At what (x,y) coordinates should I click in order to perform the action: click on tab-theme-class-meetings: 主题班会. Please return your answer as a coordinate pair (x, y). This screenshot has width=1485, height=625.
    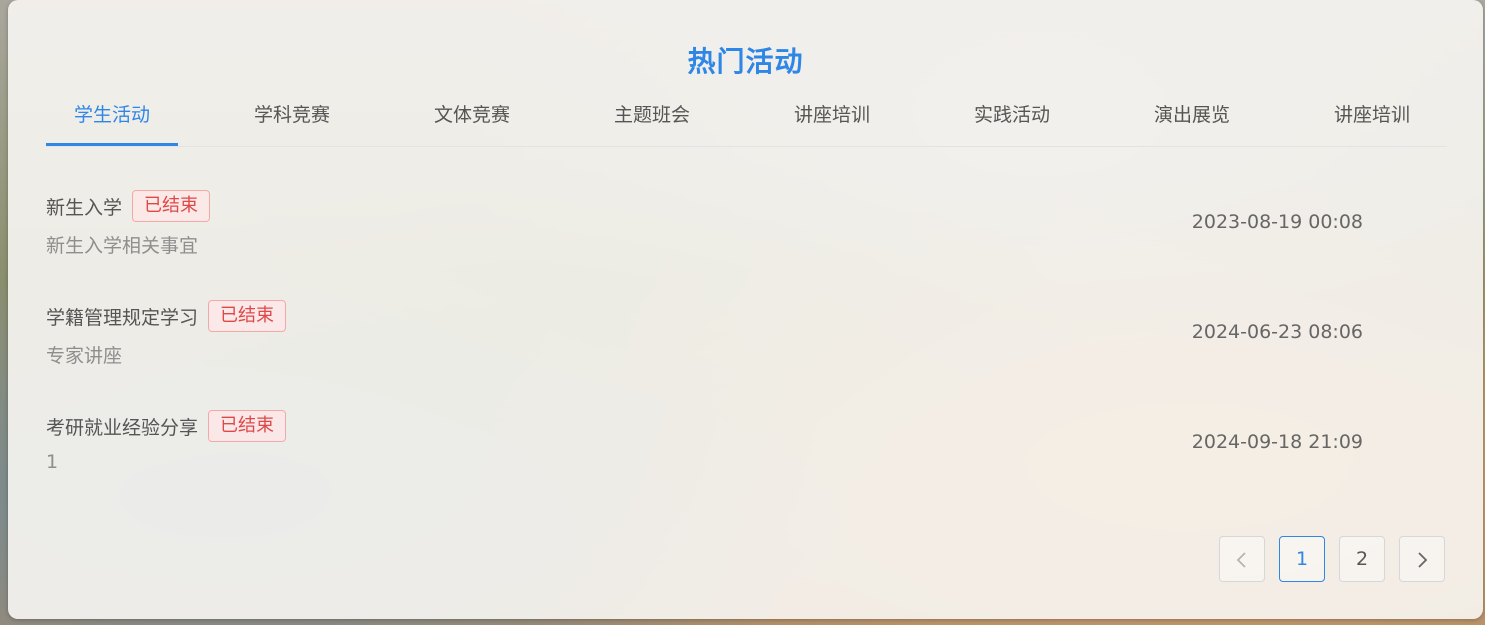
    Looking at the image, I should click on (652, 120).